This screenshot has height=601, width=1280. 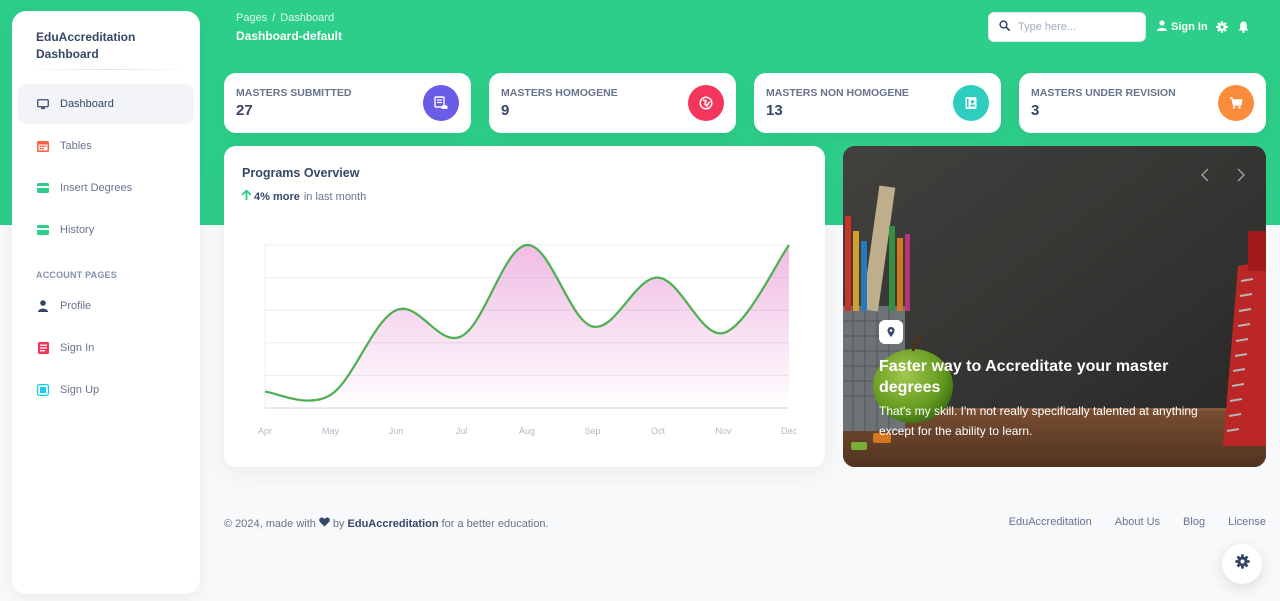 I want to click on footer-link-about-us: About Us, so click(x=1137, y=522).